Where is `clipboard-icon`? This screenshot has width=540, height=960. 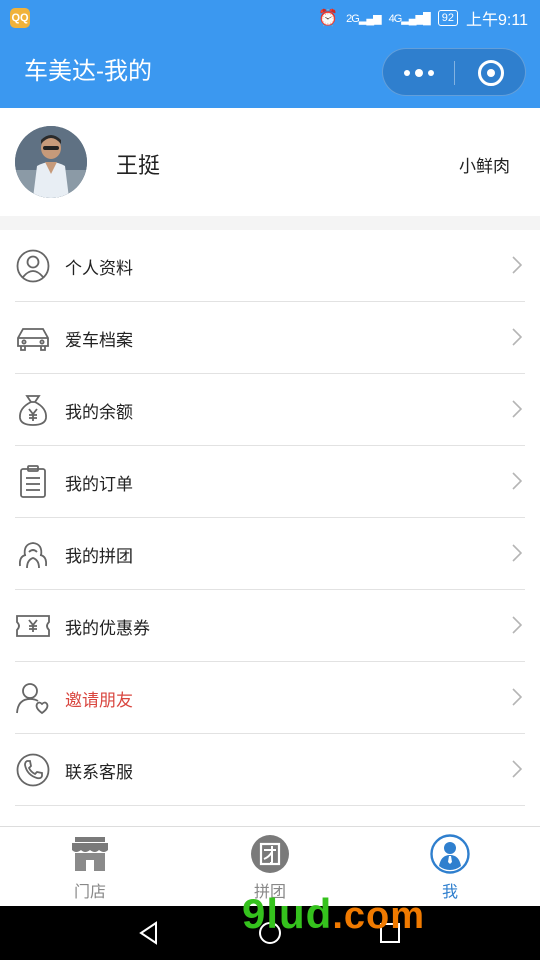
clipboard-icon is located at coordinates (33, 481).